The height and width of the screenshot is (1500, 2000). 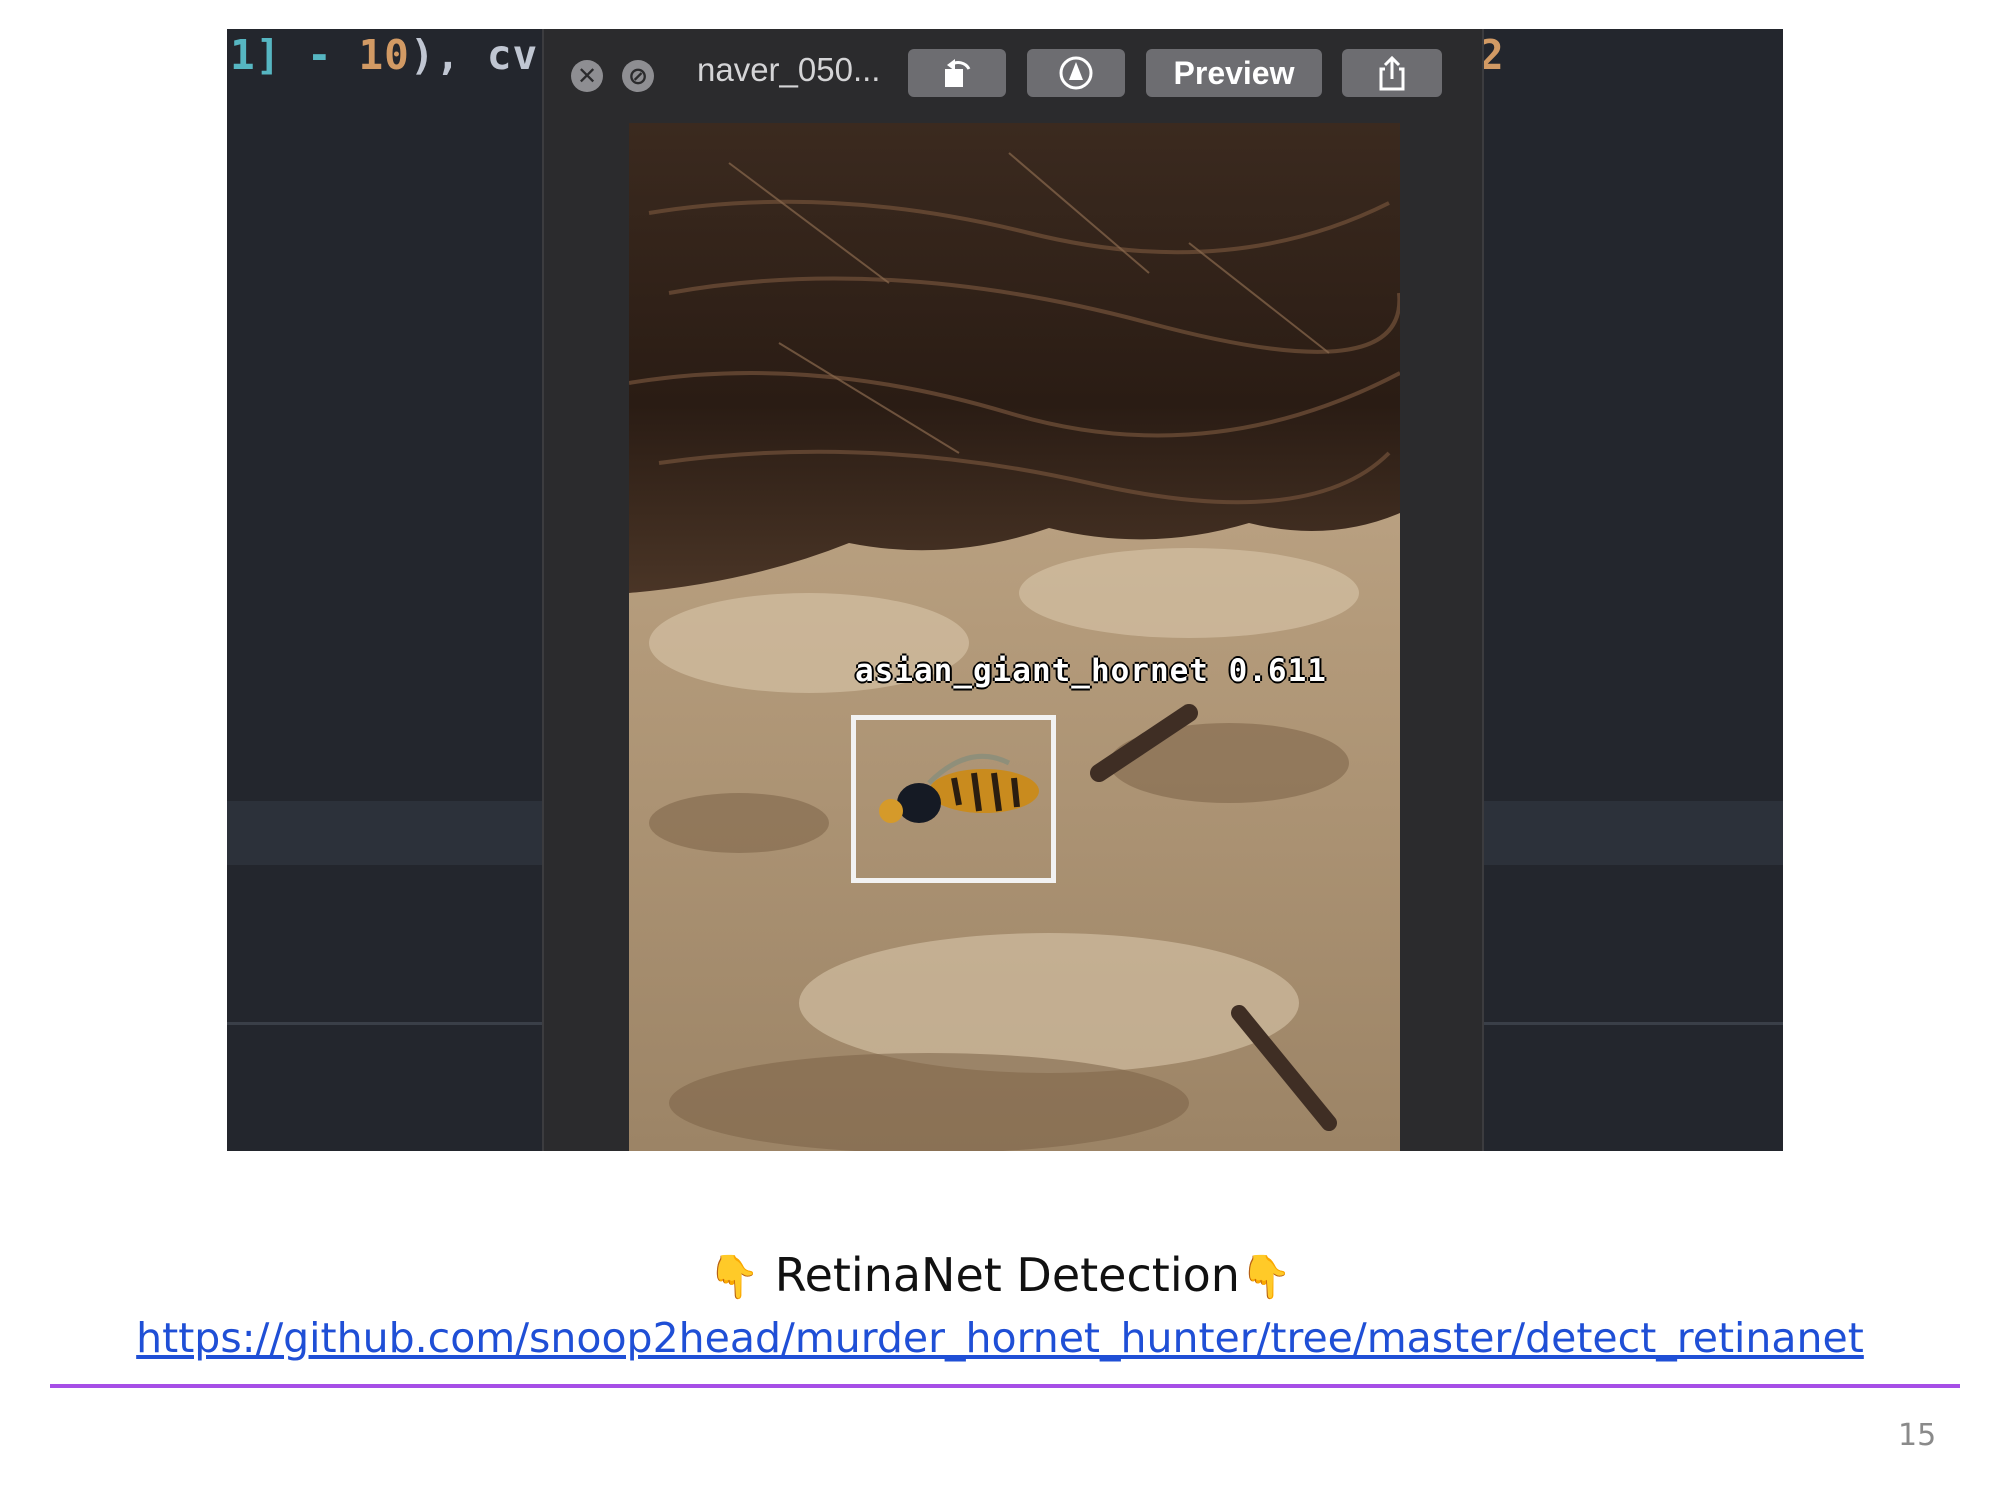 What do you see at coordinates (256, 55) in the screenshot?
I see `code-token: 1]` at bounding box center [256, 55].